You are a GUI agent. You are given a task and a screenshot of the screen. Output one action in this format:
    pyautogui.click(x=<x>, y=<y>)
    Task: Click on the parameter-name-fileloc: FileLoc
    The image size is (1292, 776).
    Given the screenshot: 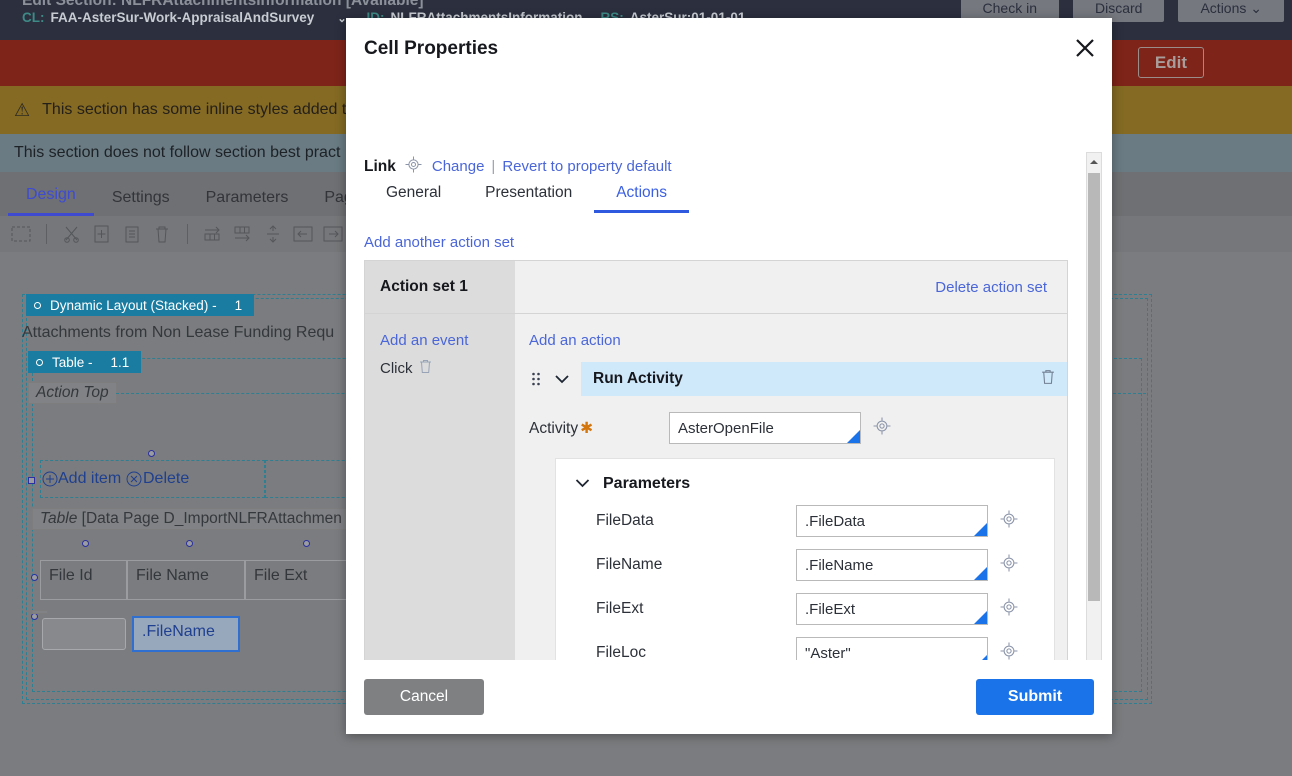 What is the action you would take?
    pyautogui.click(x=621, y=652)
    